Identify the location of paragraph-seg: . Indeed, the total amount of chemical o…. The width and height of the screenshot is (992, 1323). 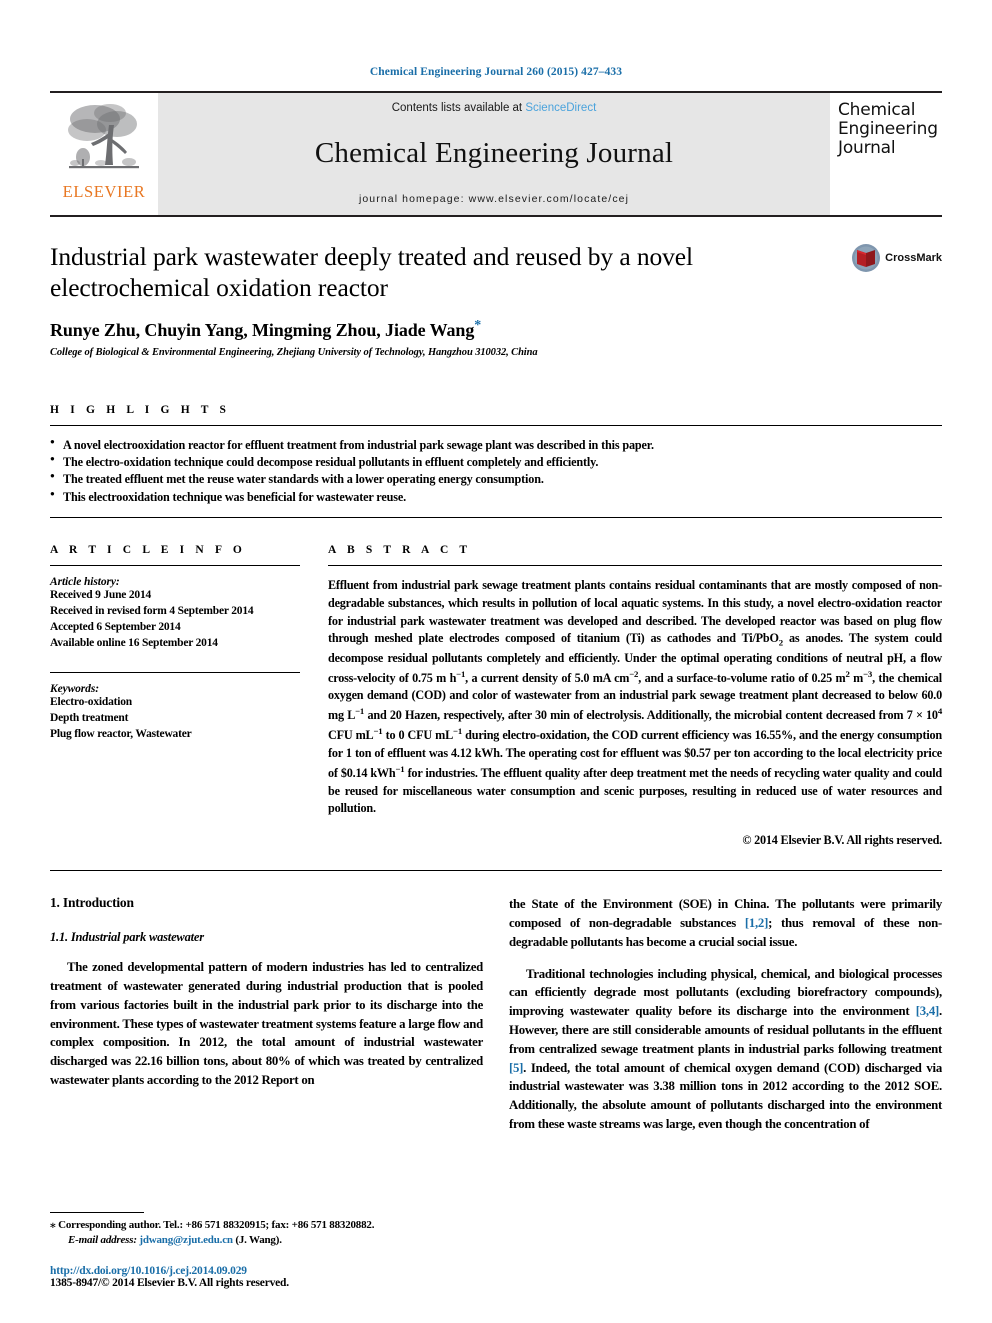
(725, 1096).